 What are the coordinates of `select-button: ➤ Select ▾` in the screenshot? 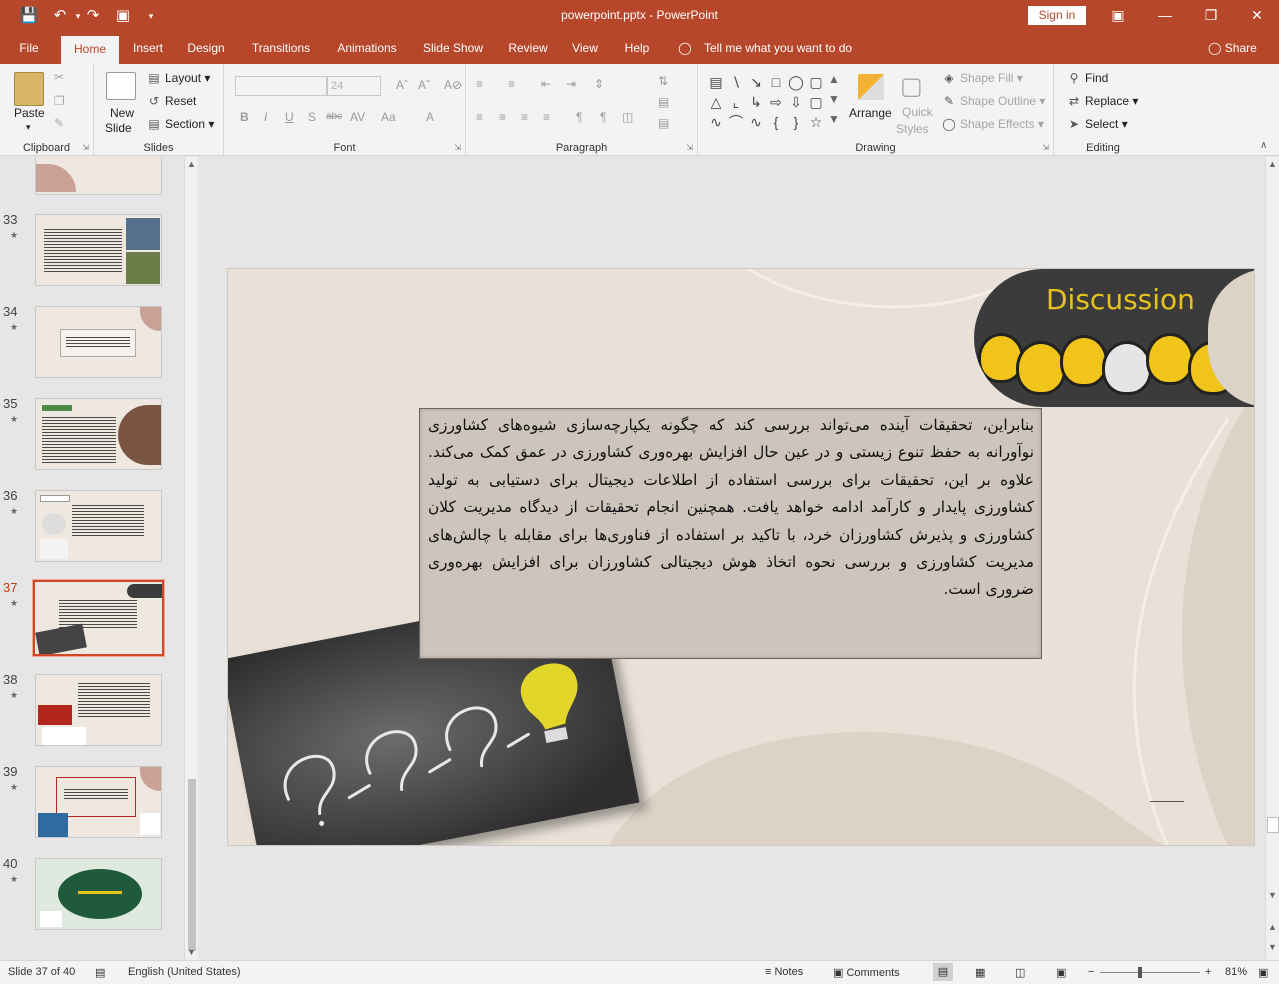 It's located at (1097, 124).